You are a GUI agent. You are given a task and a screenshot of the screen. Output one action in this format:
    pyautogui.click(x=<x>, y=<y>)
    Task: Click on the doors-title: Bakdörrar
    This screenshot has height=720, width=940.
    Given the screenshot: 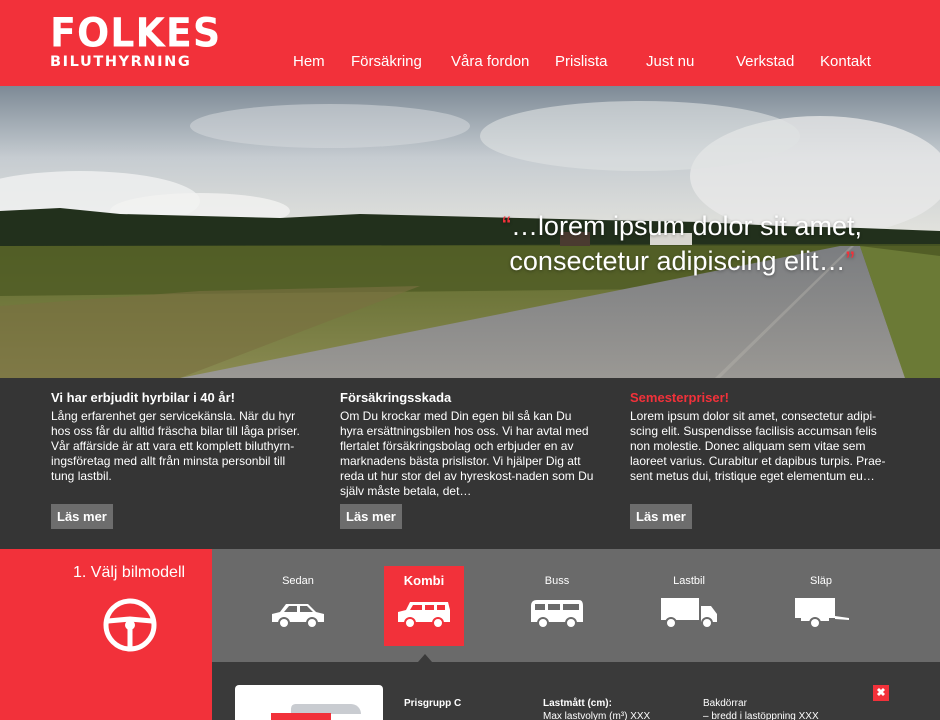 What is the action you would take?
    pyautogui.click(x=725, y=703)
    